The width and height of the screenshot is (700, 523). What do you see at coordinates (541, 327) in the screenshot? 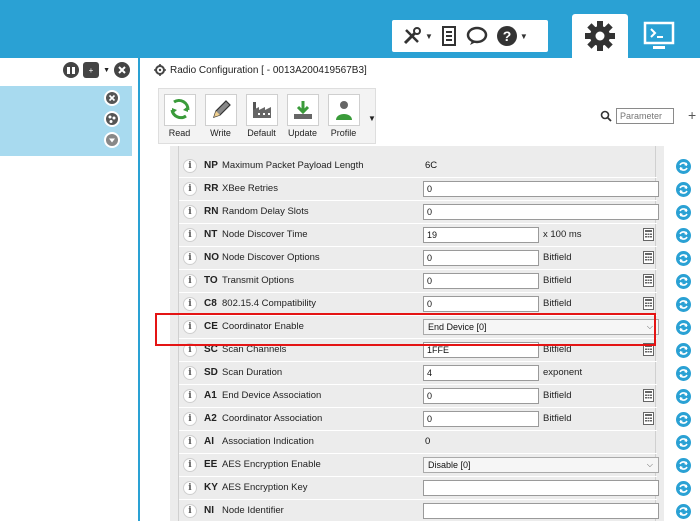
I see `param-select: End Device [0] ⌵` at bounding box center [541, 327].